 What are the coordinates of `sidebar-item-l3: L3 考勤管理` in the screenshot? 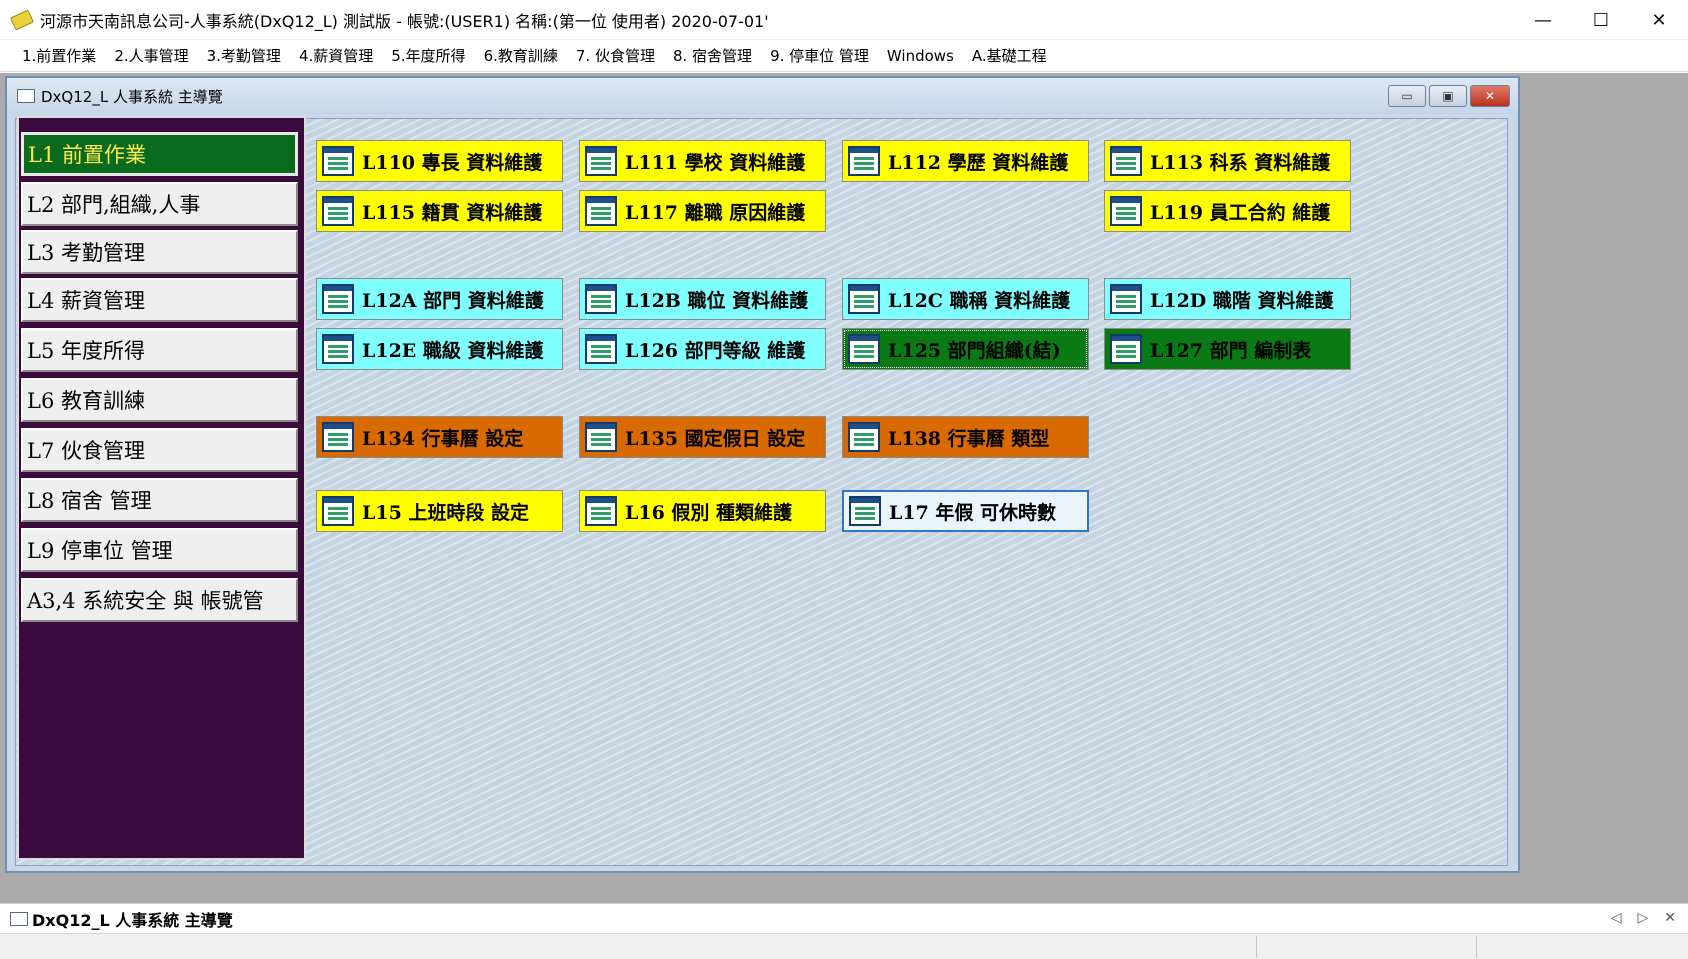 It's located at (159, 252).